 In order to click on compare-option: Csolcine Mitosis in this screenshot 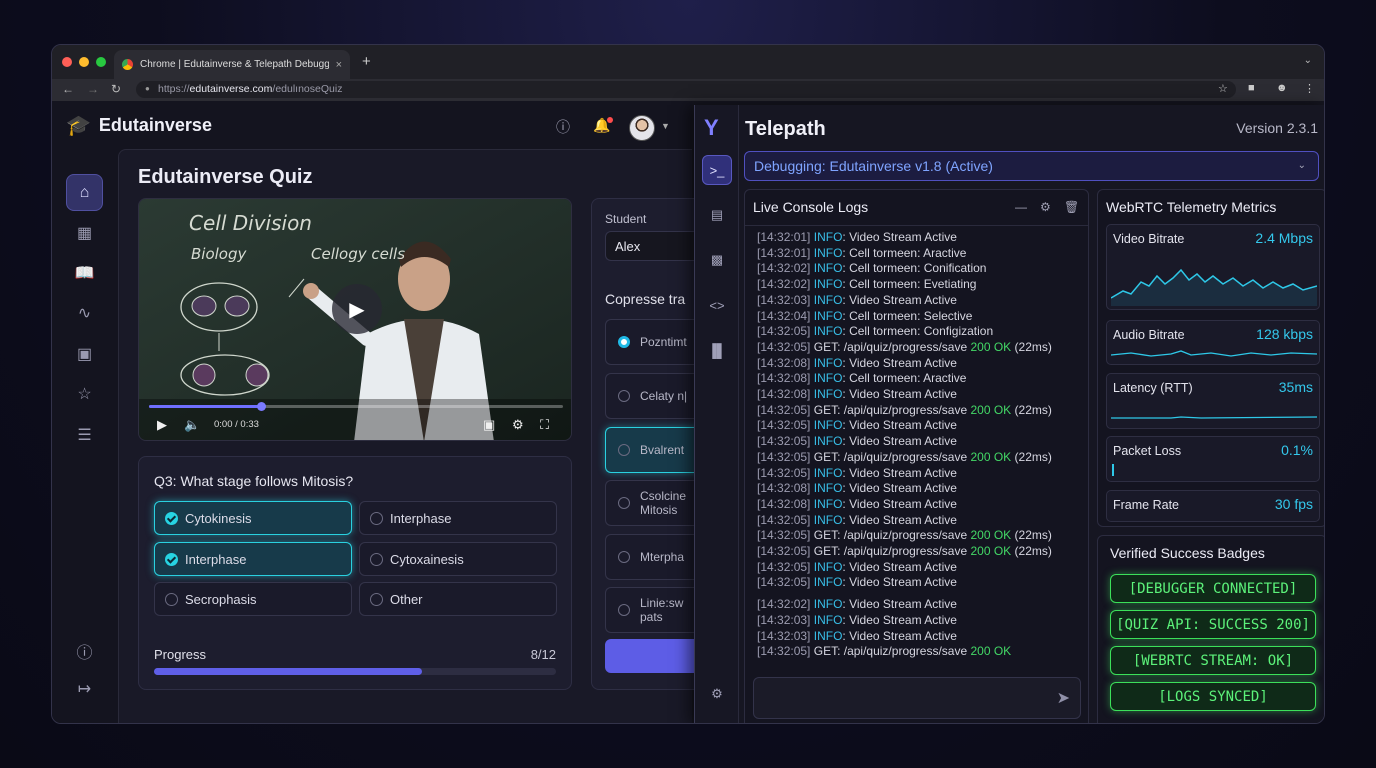, I will do `click(653, 503)`.